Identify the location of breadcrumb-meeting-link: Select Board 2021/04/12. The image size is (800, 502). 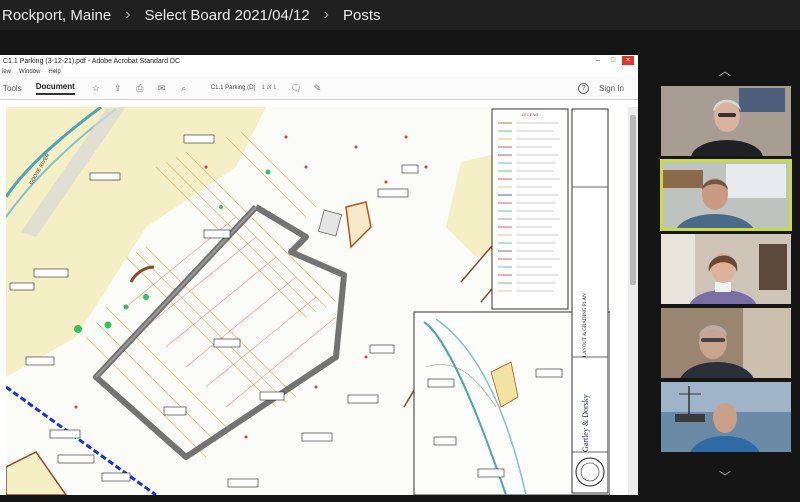
(227, 15).